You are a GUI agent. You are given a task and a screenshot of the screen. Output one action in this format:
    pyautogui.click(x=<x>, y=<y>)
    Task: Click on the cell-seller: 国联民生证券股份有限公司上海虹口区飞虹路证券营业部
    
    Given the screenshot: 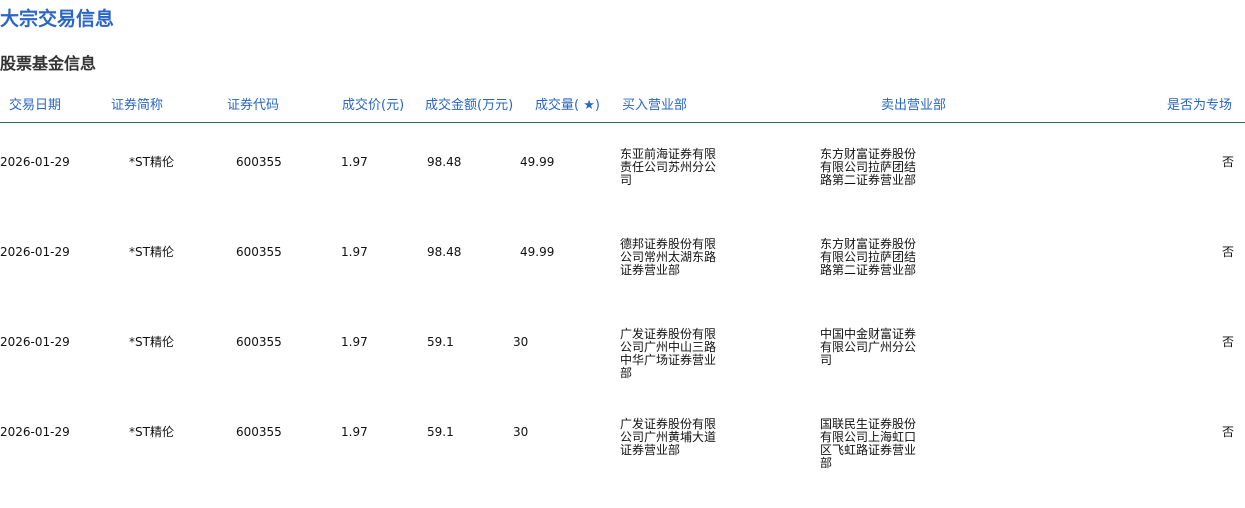 What is the action you would take?
    pyautogui.click(x=868, y=443)
    